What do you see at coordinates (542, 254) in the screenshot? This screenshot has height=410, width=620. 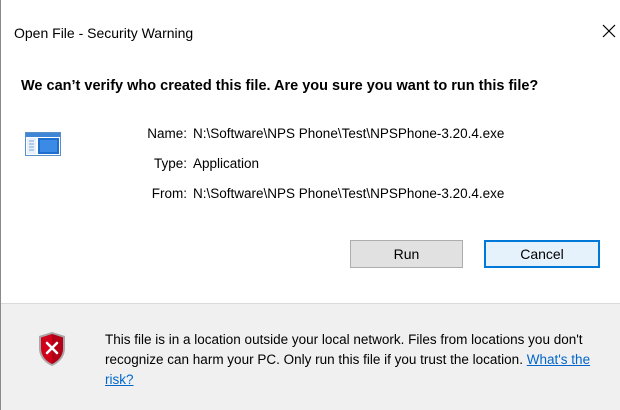 I see `cancel-button: Cancel` at bounding box center [542, 254].